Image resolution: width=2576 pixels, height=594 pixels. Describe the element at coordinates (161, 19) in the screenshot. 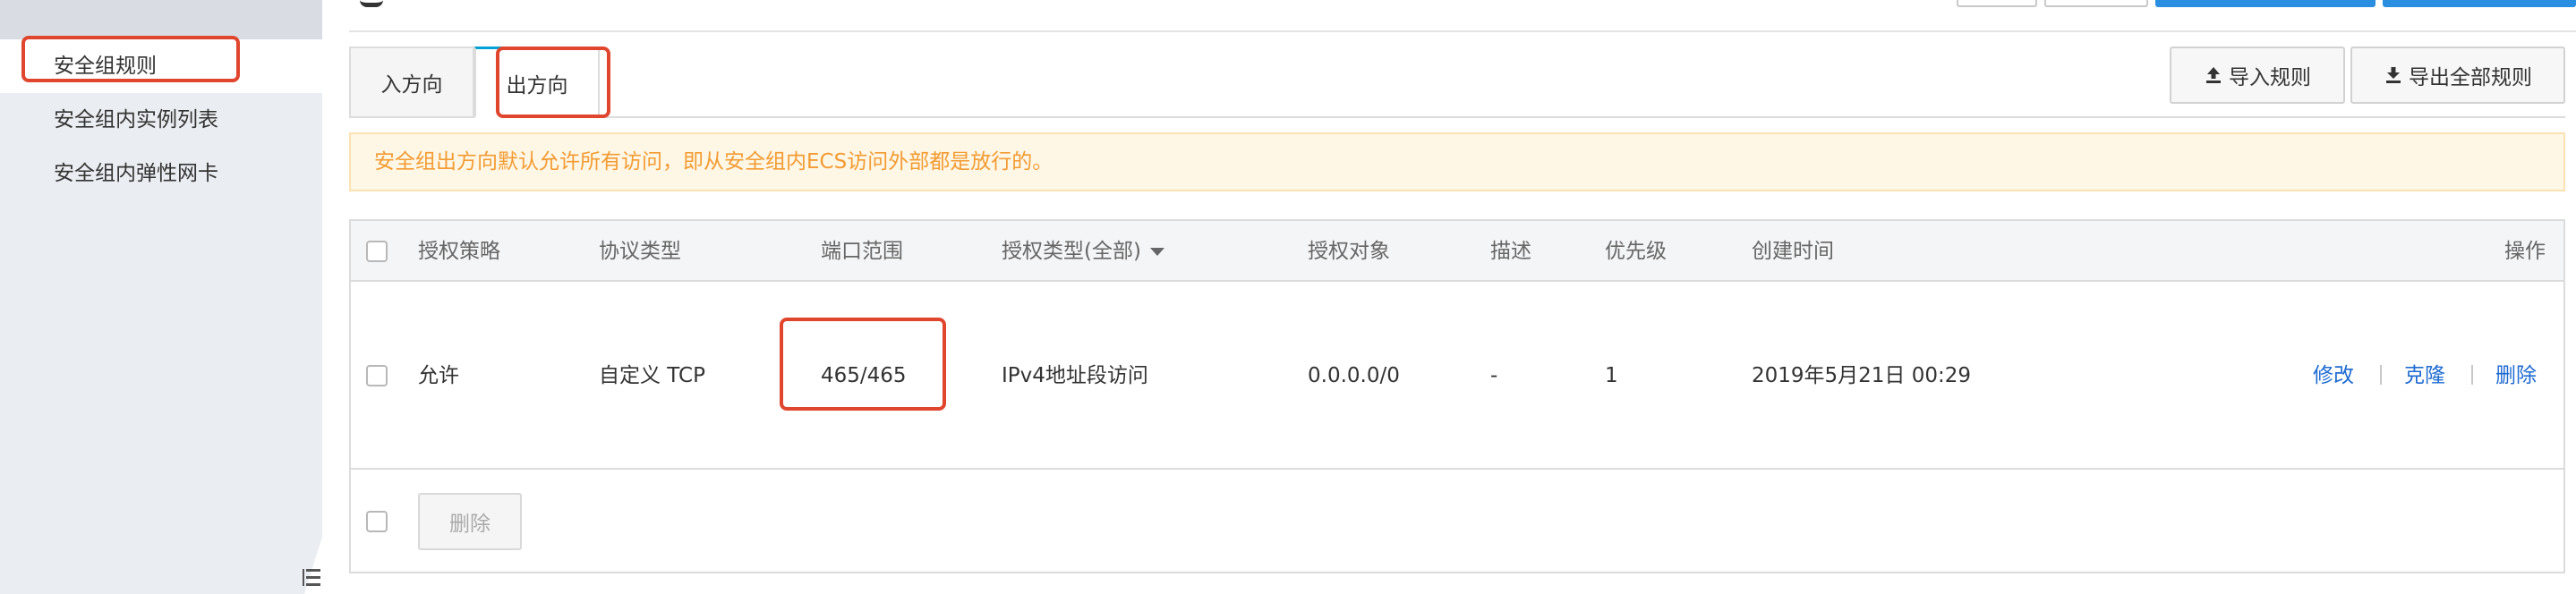

I see `sidebar-top-strip` at that location.